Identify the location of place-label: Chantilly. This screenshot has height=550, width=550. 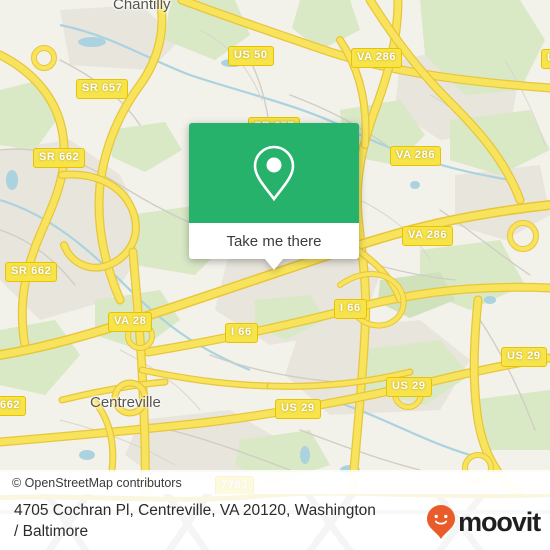
(142, 6).